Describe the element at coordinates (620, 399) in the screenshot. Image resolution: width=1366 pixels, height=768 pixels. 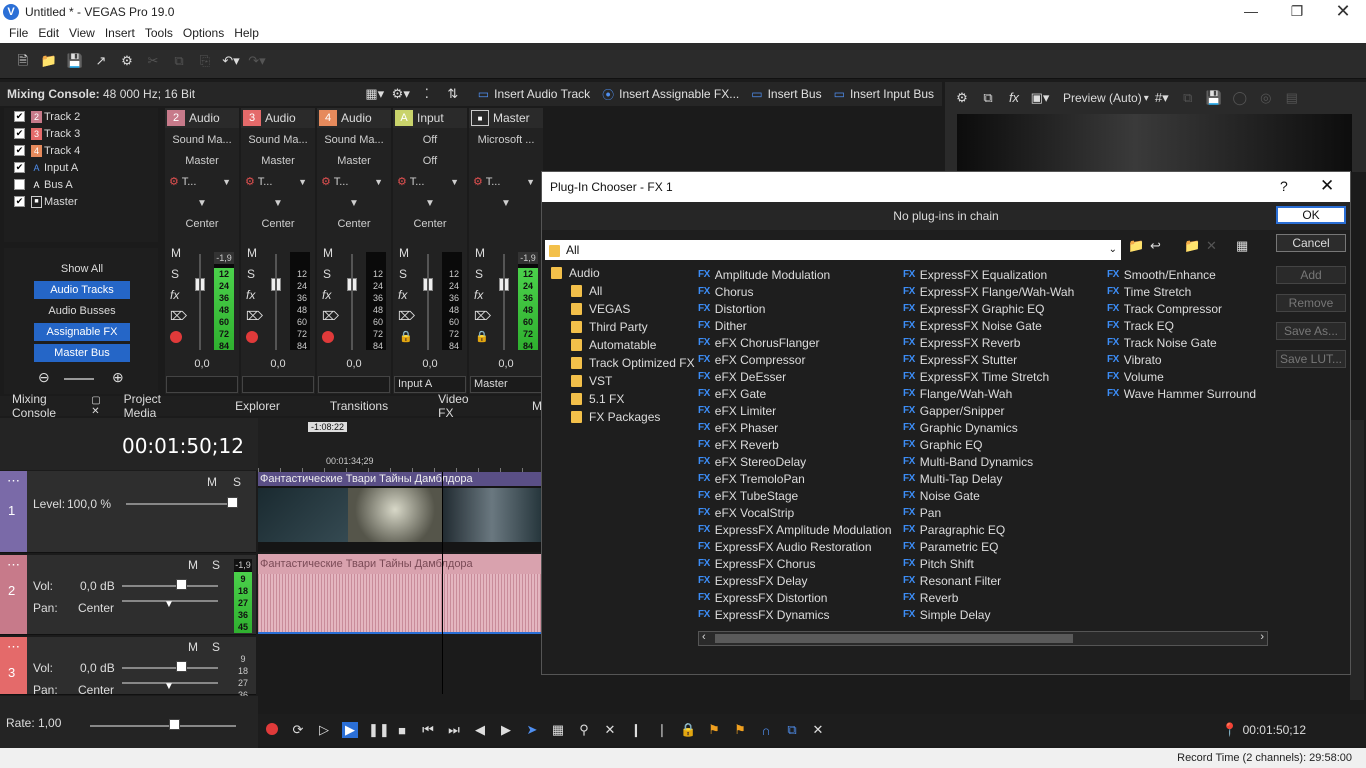
I see `tree-node: 5.1 FX` at that location.